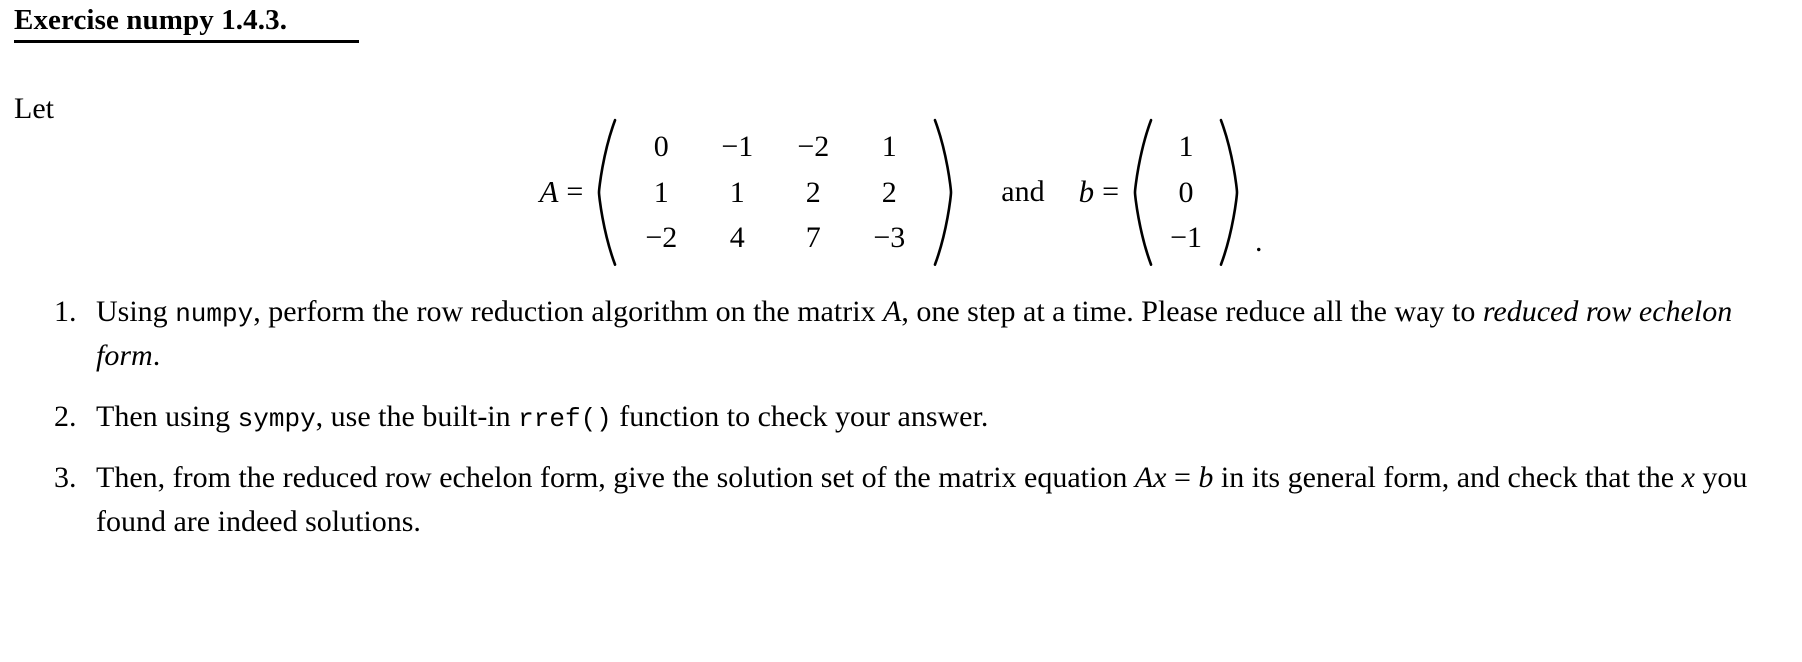  What do you see at coordinates (1447, 477) in the screenshot?
I see `text-run: in its general form, and check that the` at bounding box center [1447, 477].